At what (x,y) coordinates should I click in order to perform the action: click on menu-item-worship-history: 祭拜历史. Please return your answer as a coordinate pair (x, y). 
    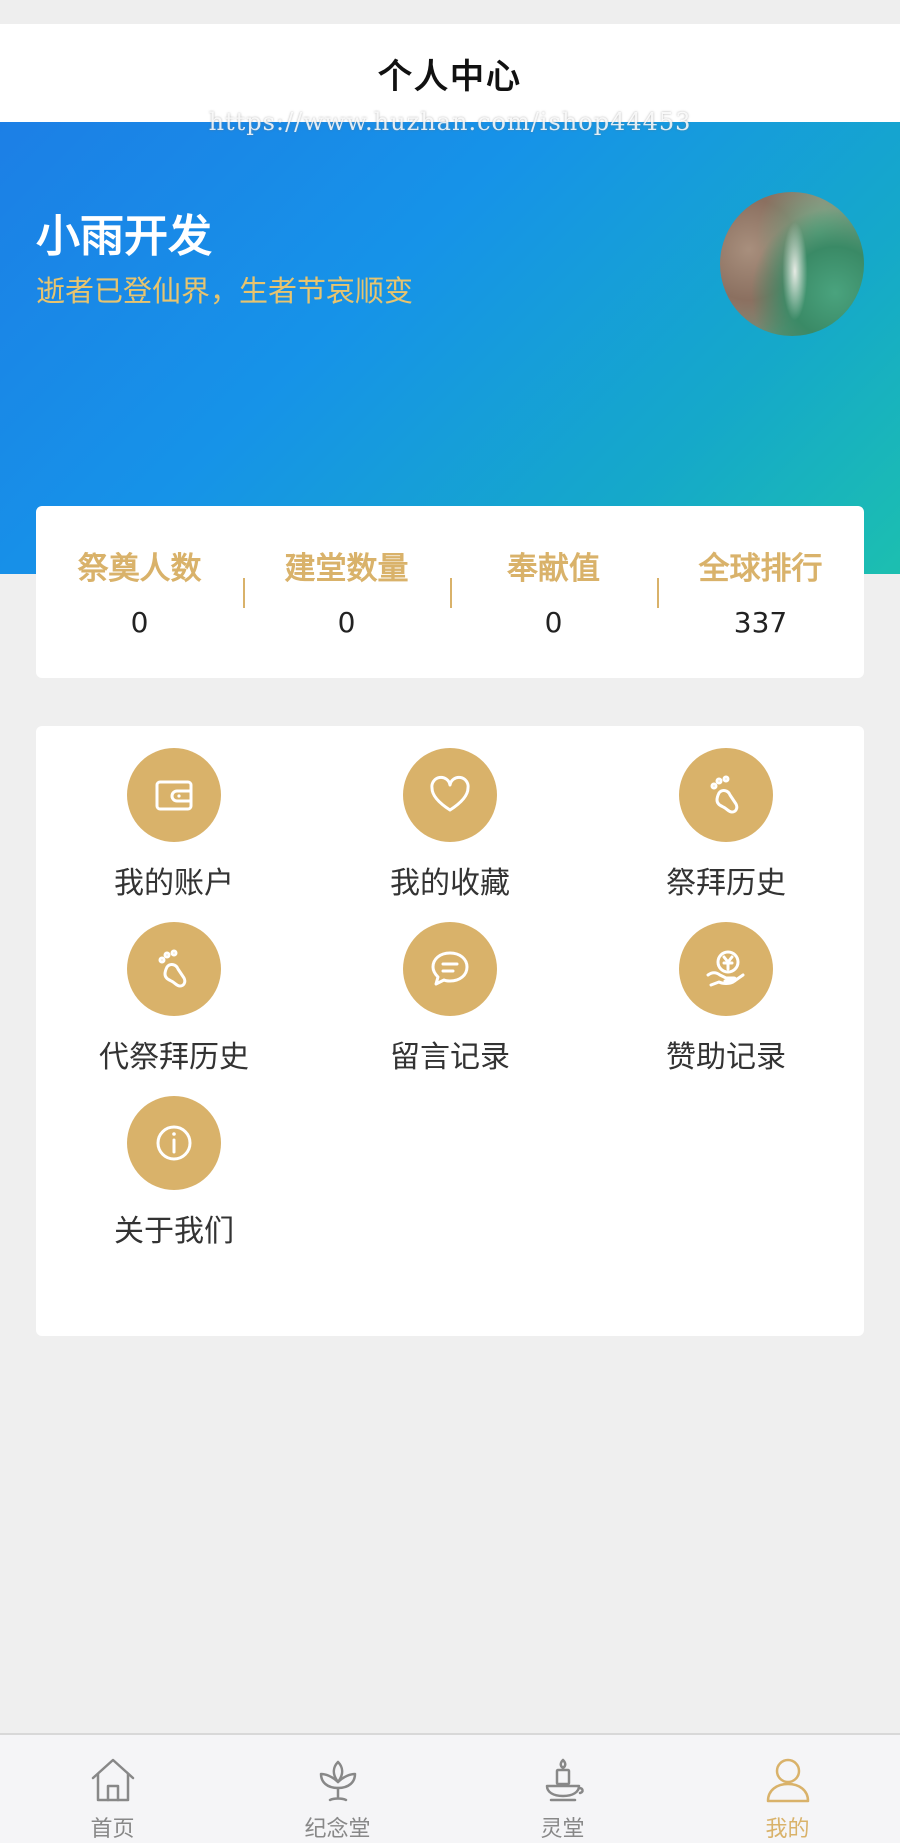
    Looking at the image, I should click on (726, 825).